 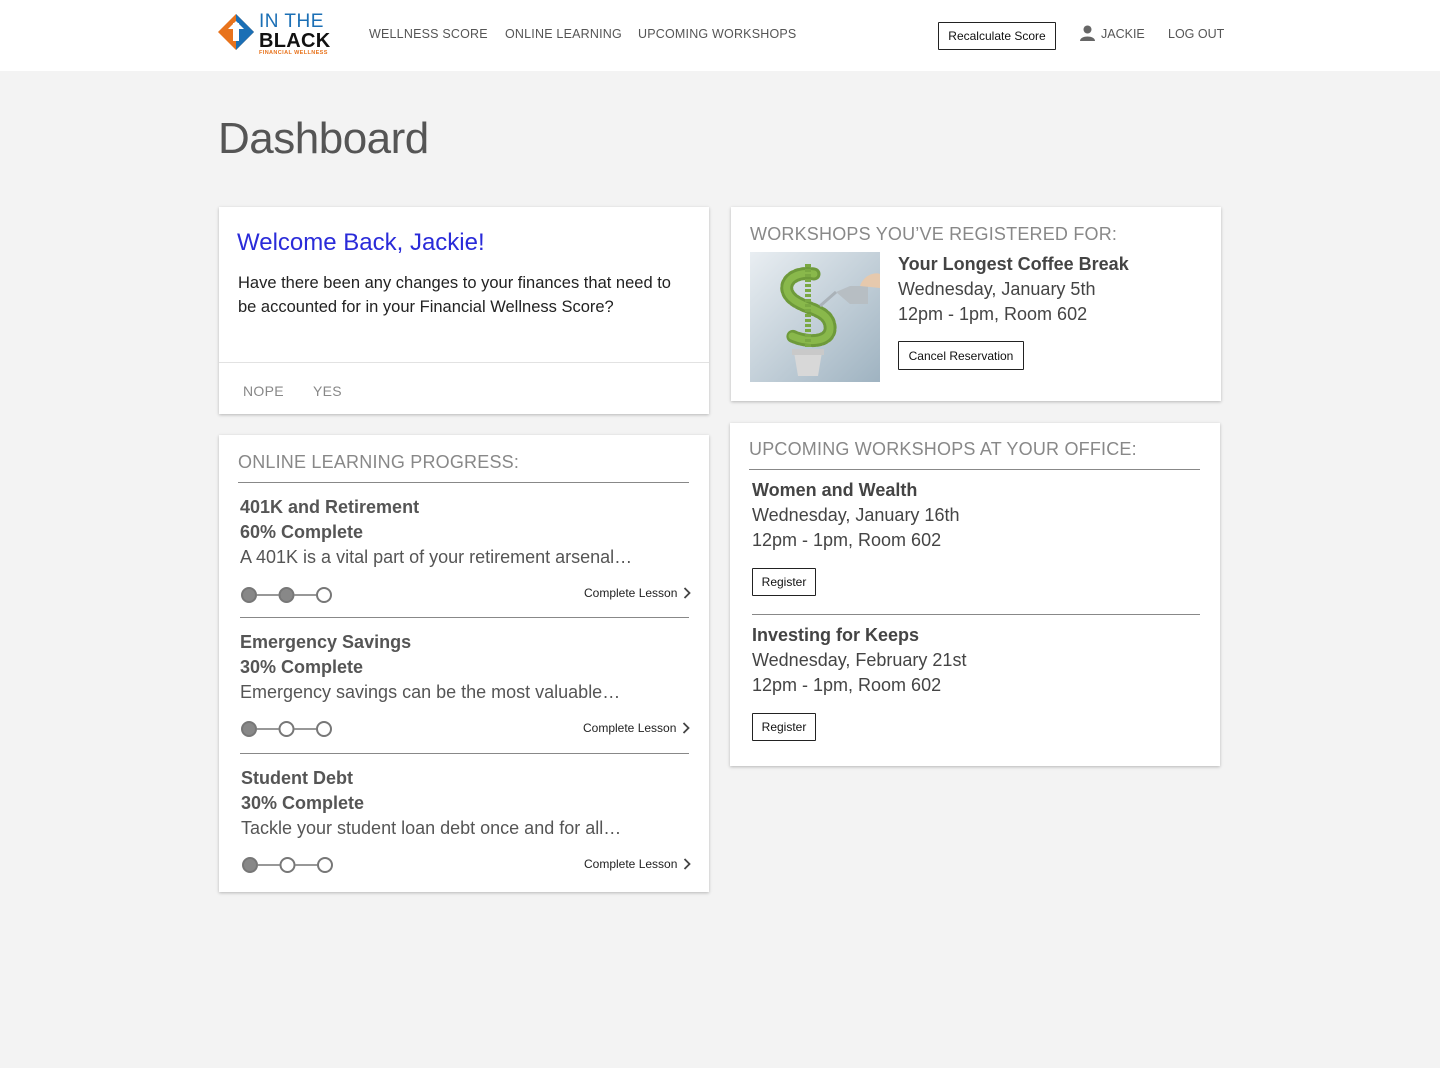 What do you see at coordinates (1123, 34) in the screenshot?
I see `user-name: JACKIE` at bounding box center [1123, 34].